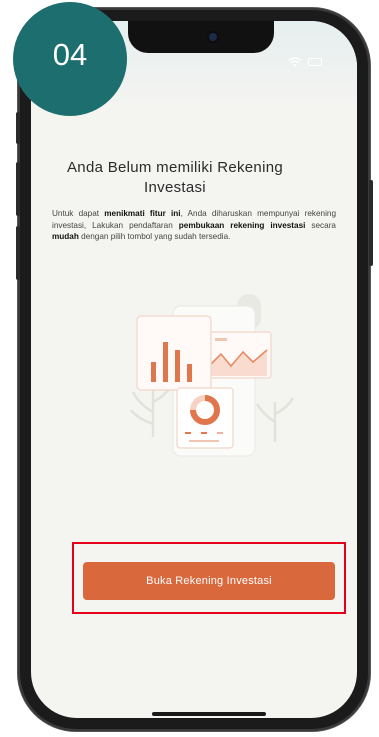 The height and width of the screenshot is (737, 379). I want to click on battery-icon, so click(315, 62).